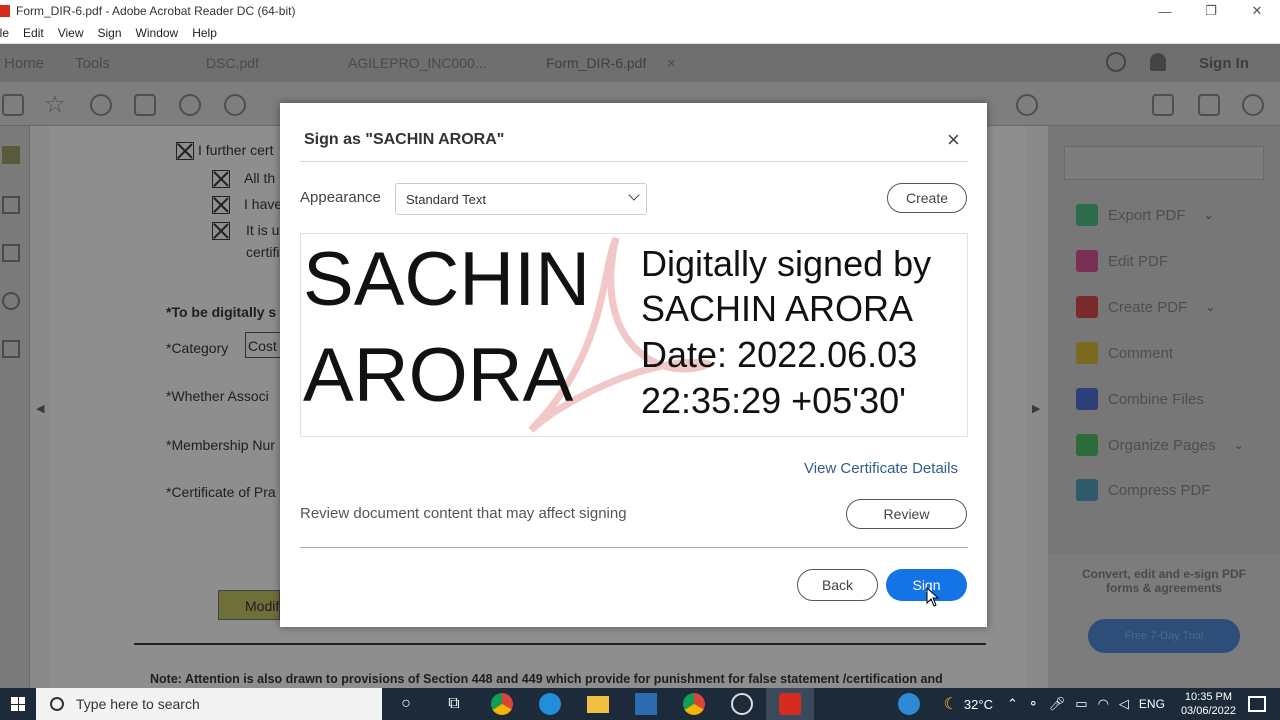  What do you see at coordinates (953, 140) in the screenshot?
I see `close-icon: ×` at bounding box center [953, 140].